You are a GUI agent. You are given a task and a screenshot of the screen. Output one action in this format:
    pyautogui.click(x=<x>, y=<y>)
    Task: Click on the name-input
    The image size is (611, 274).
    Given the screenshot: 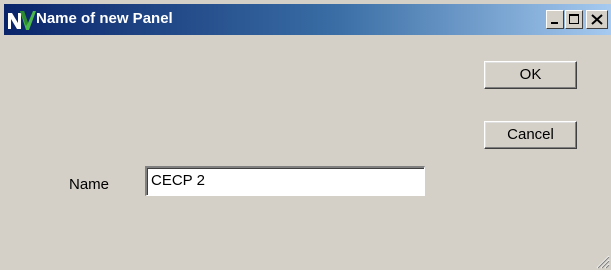 What is the action you would take?
    pyautogui.click(x=285, y=181)
    